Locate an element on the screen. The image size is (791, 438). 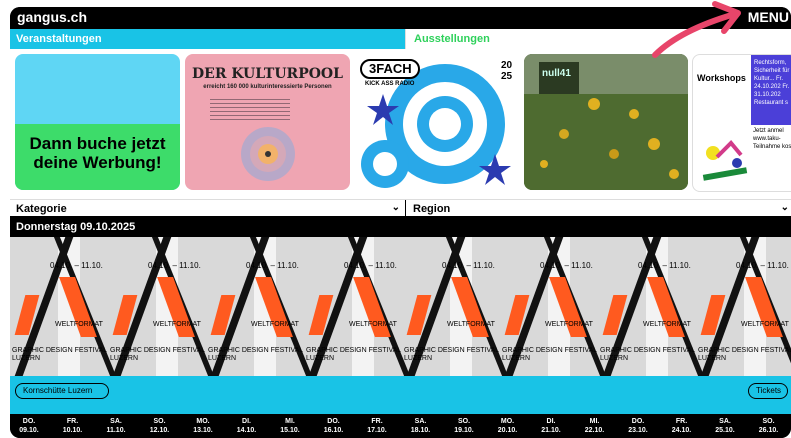
day-item: SO. 26.10. is located at coordinates (769, 426).